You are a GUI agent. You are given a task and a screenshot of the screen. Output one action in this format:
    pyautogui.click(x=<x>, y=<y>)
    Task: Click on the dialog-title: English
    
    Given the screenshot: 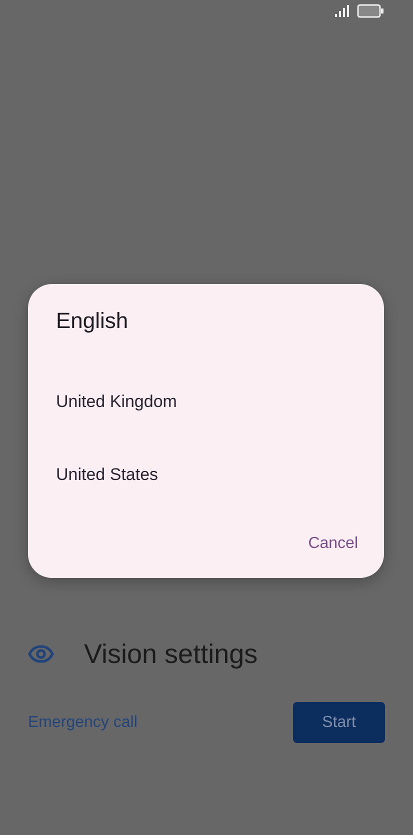 What is the action you would take?
    pyautogui.click(x=93, y=321)
    